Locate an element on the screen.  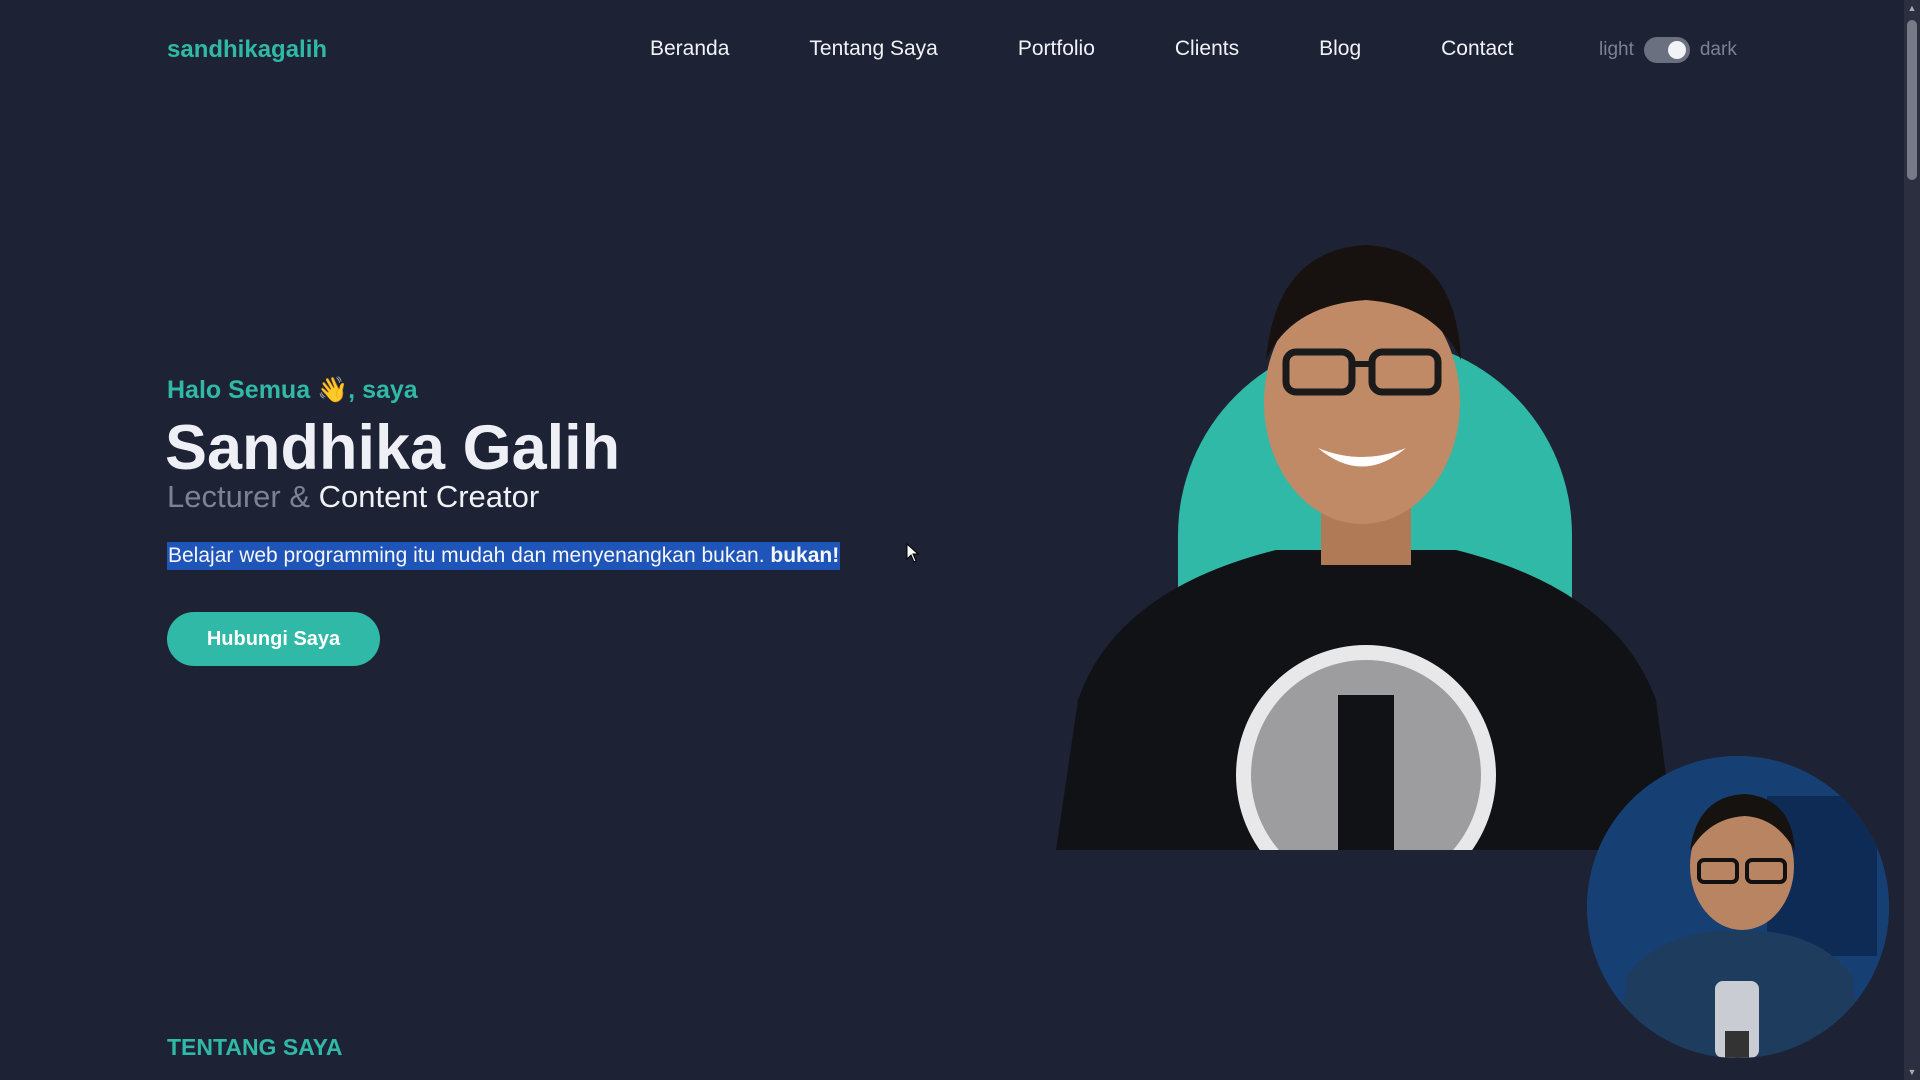
nav-beranda: Beranda is located at coordinates (689, 49).